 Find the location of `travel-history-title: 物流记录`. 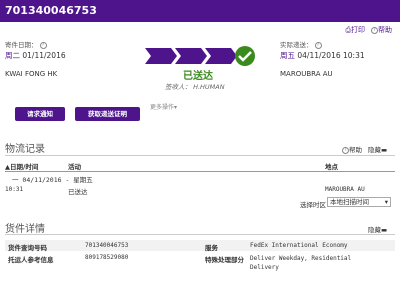

travel-history-title: 物流记录 is located at coordinates (25, 149).